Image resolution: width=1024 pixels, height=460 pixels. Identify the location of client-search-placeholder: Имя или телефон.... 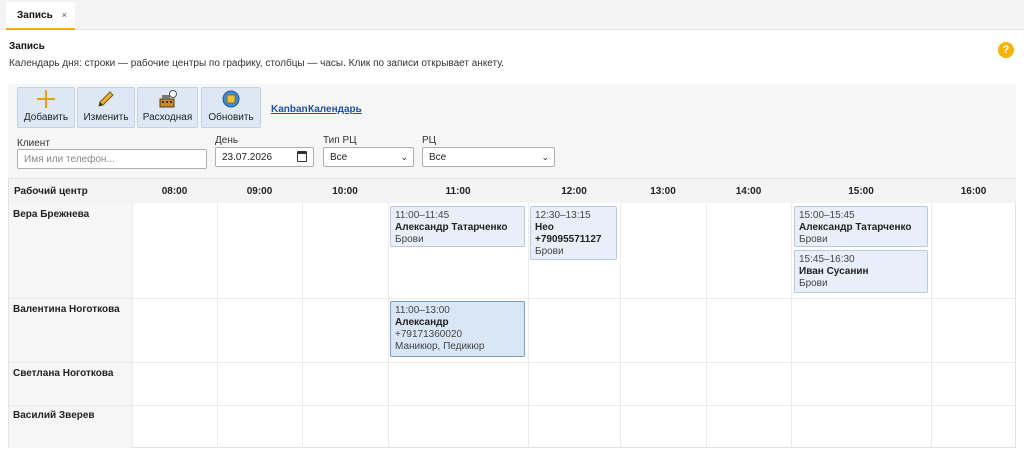
(69, 159).